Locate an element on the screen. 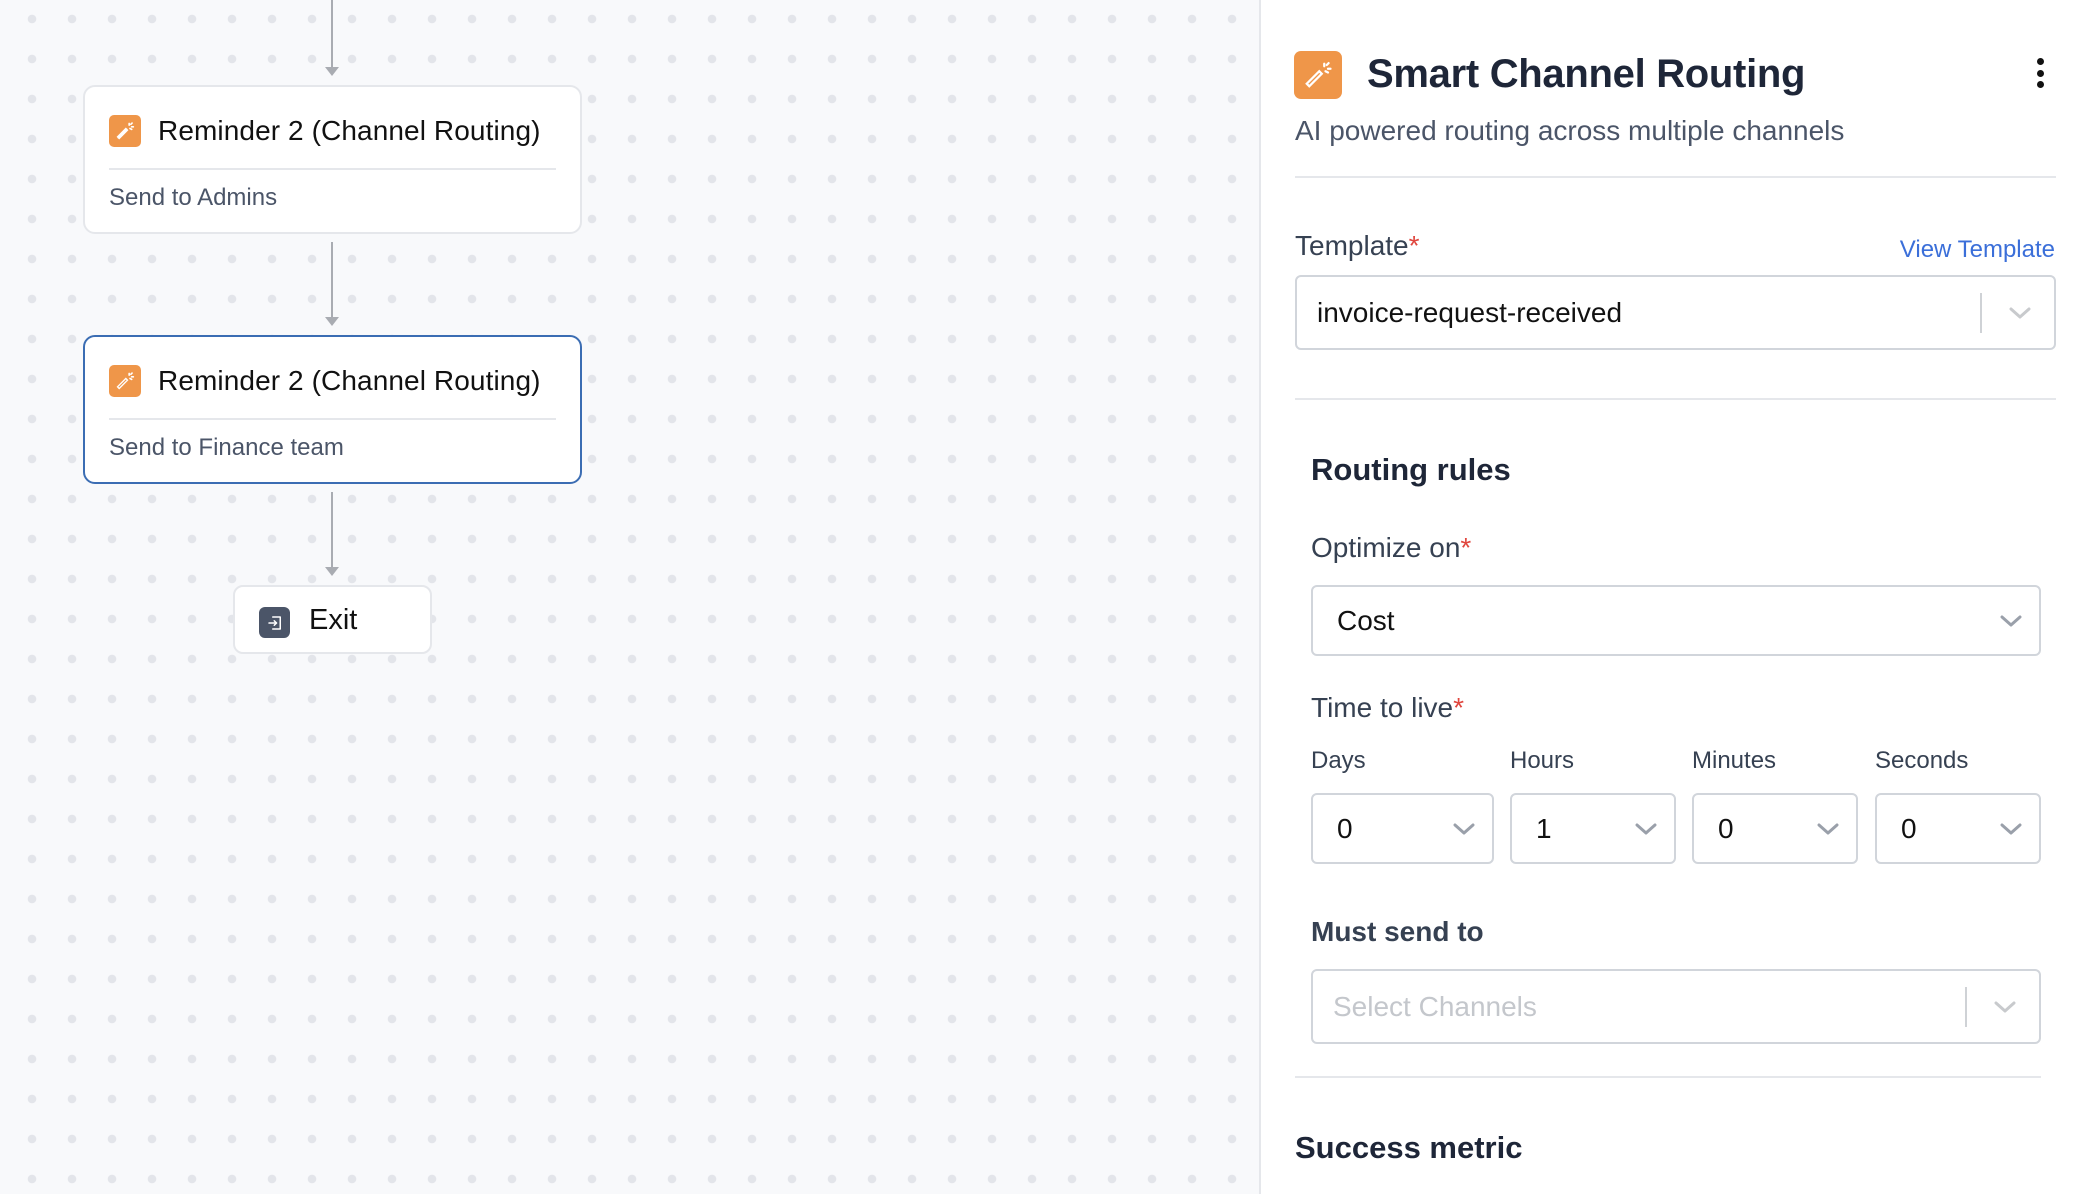  must-send-to-select: Select Channels is located at coordinates (1676, 1006).